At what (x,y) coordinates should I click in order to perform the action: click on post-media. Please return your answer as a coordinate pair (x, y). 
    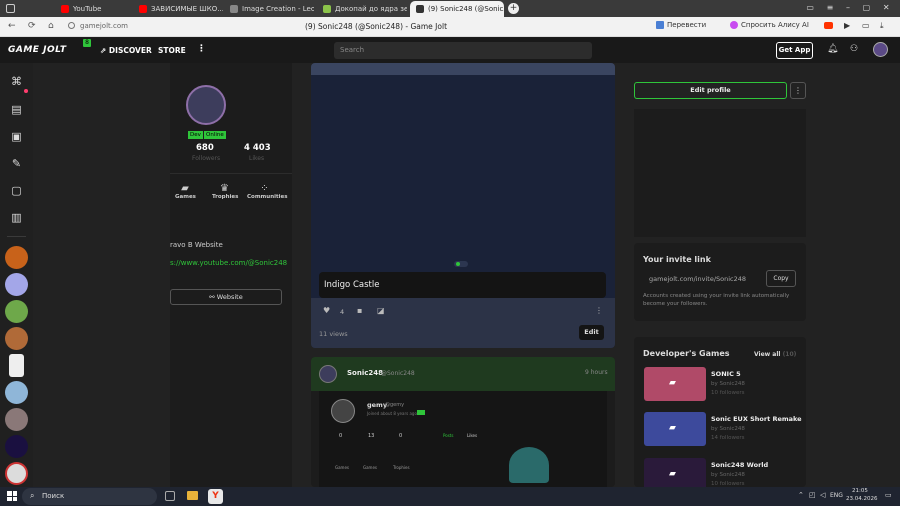
    Looking at the image, I should click on (463, 160).